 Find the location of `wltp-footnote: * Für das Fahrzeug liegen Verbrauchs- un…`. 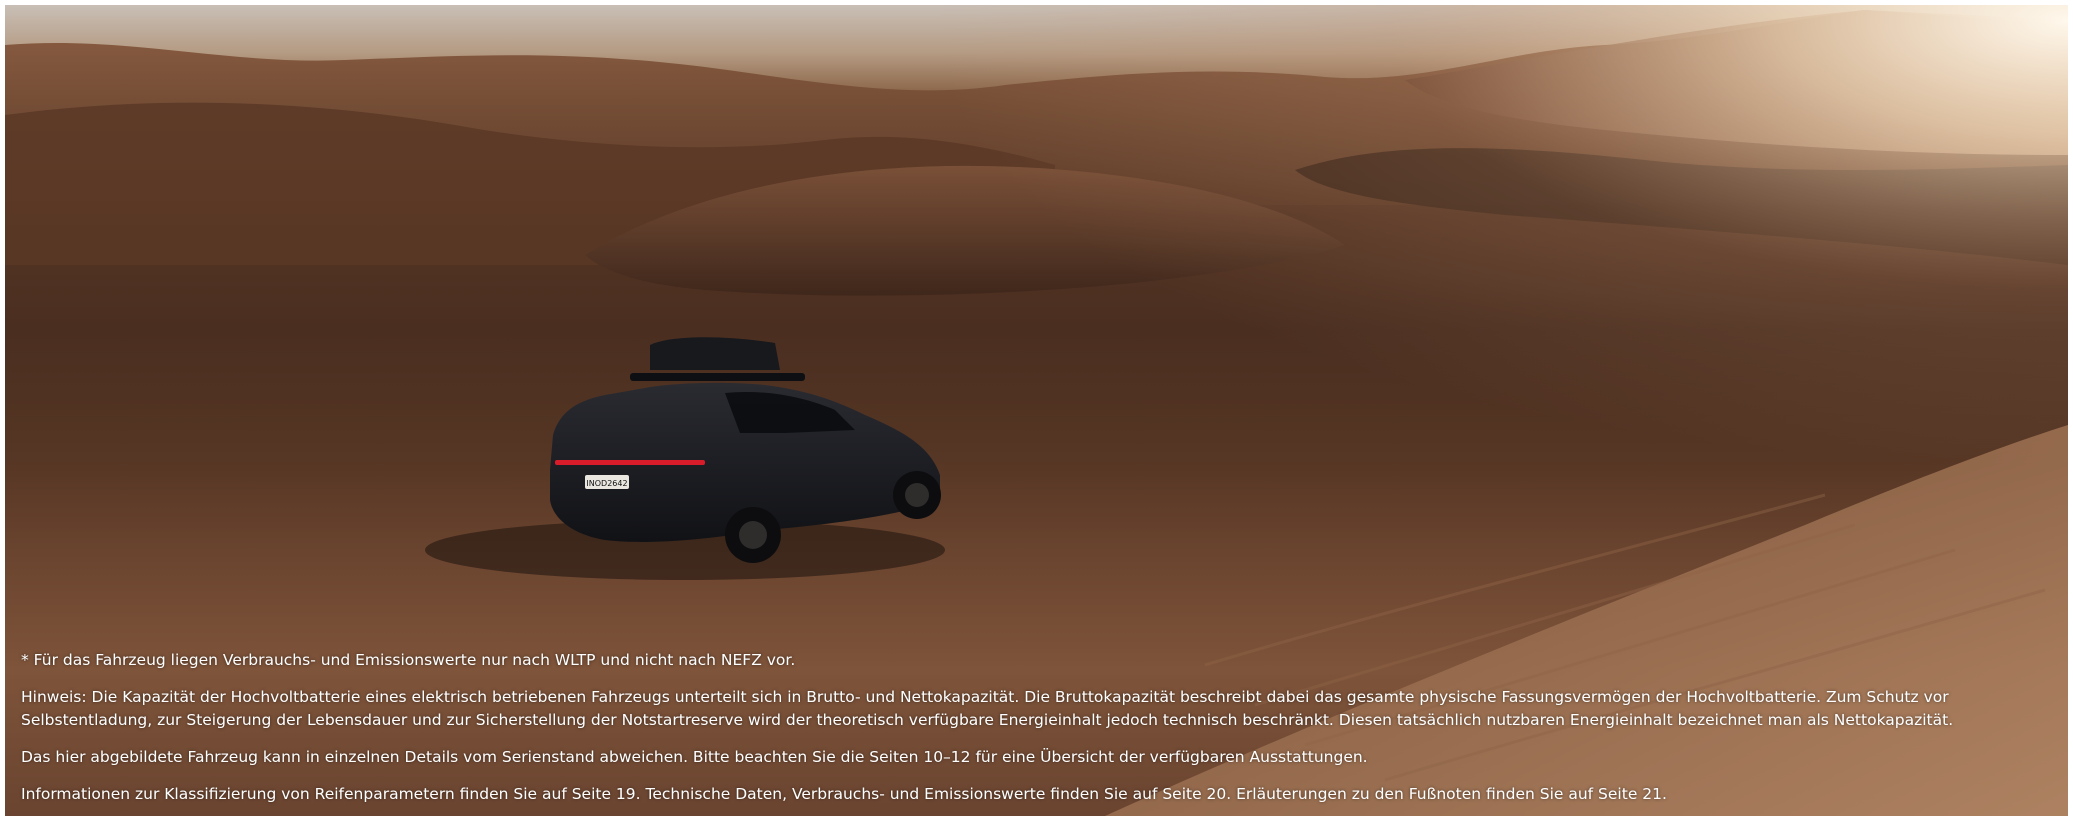

wltp-footnote: * Für das Fahrzeug liegen Verbrauchs- un… is located at coordinates (408, 660).